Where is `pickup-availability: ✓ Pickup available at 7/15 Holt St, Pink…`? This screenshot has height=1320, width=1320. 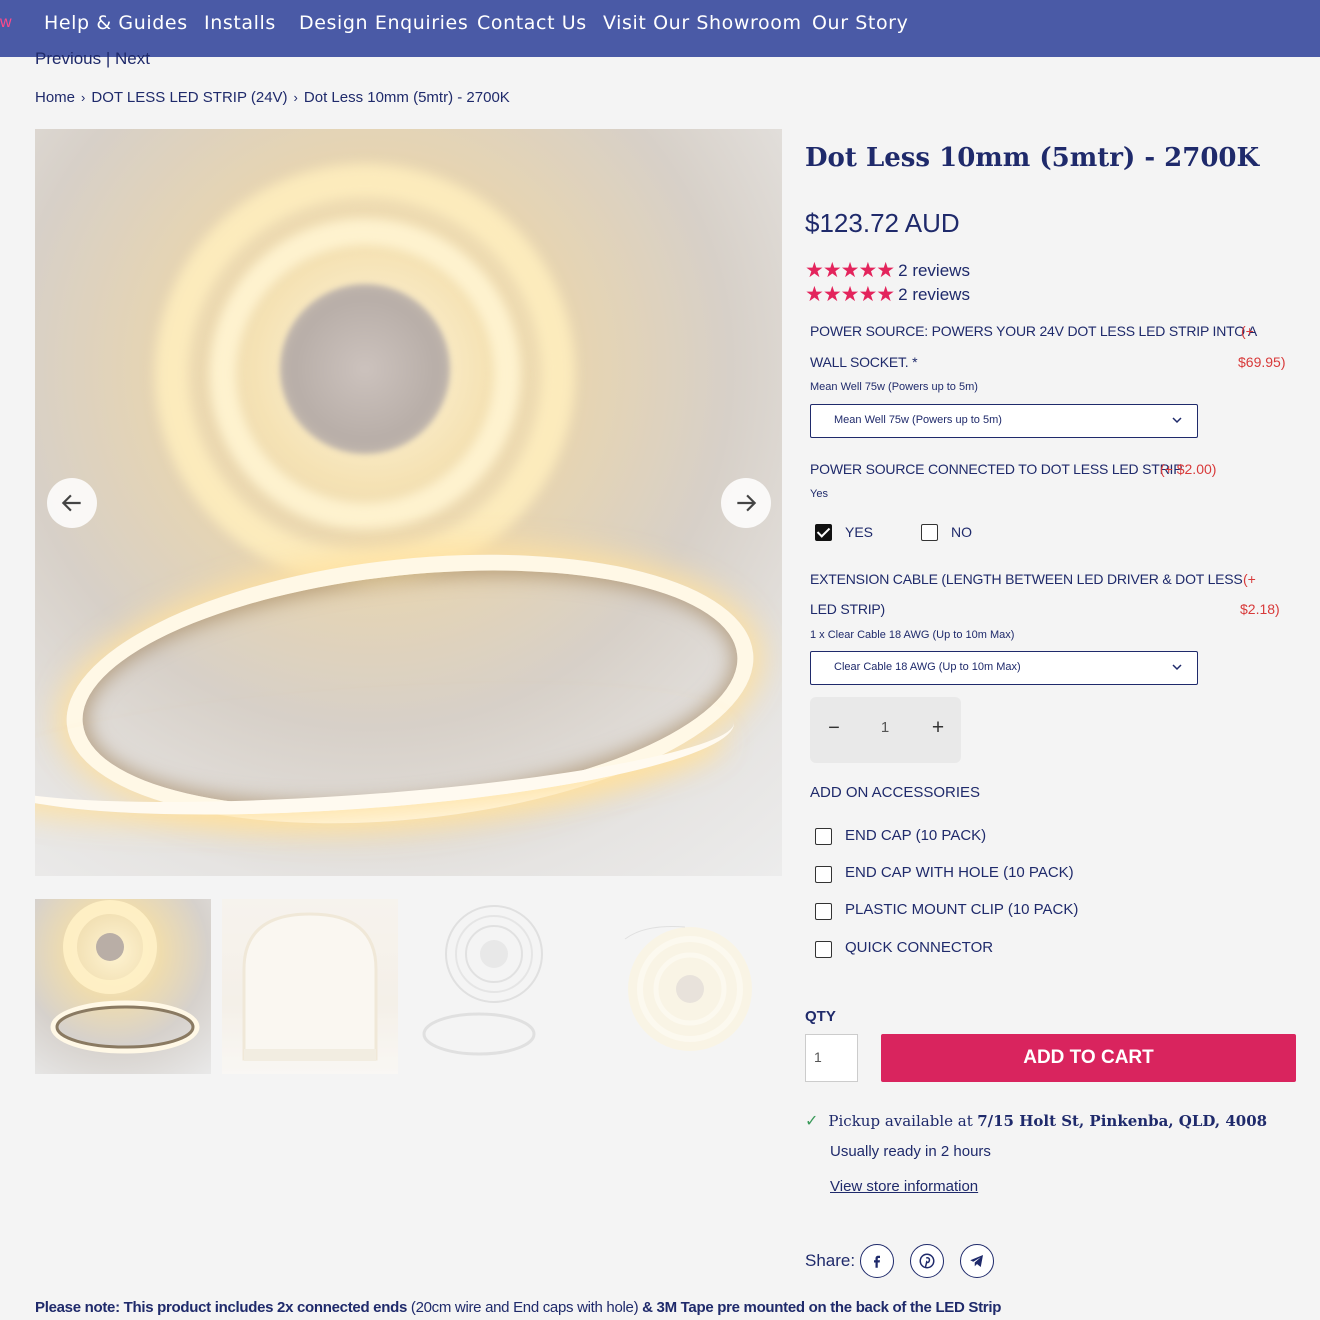
pickup-availability: ✓ Pickup available at 7/15 Holt St, Pink… is located at coordinates (1036, 1121).